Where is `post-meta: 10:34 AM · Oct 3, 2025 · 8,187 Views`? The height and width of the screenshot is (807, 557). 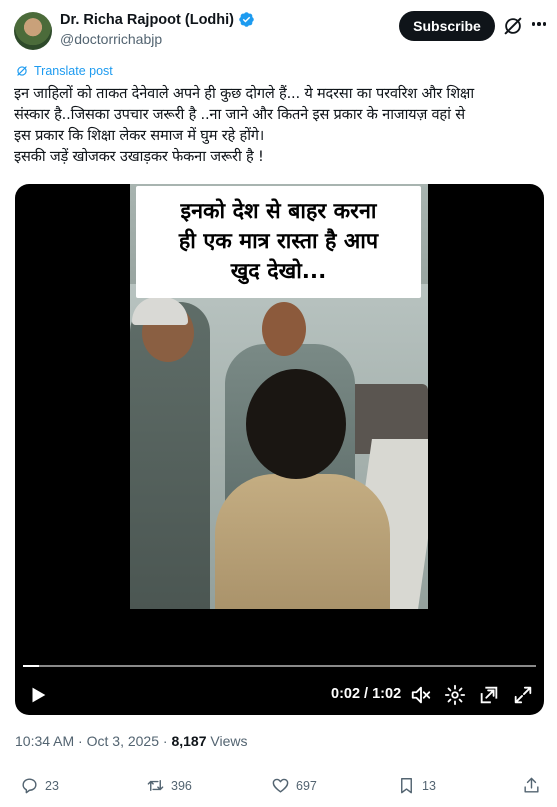
post-meta: 10:34 AM · Oct 3, 2025 · 8,187 Views is located at coordinates (131, 741).